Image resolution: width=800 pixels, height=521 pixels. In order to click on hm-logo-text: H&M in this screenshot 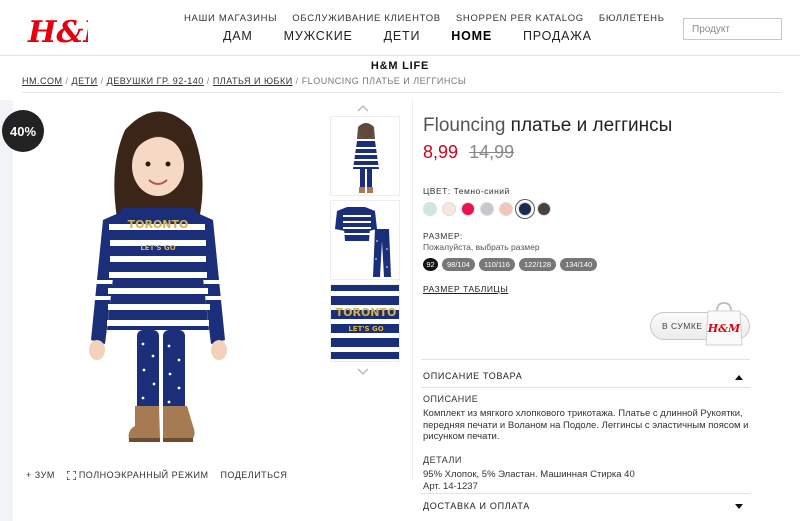, I will do `click(57, 32)`.